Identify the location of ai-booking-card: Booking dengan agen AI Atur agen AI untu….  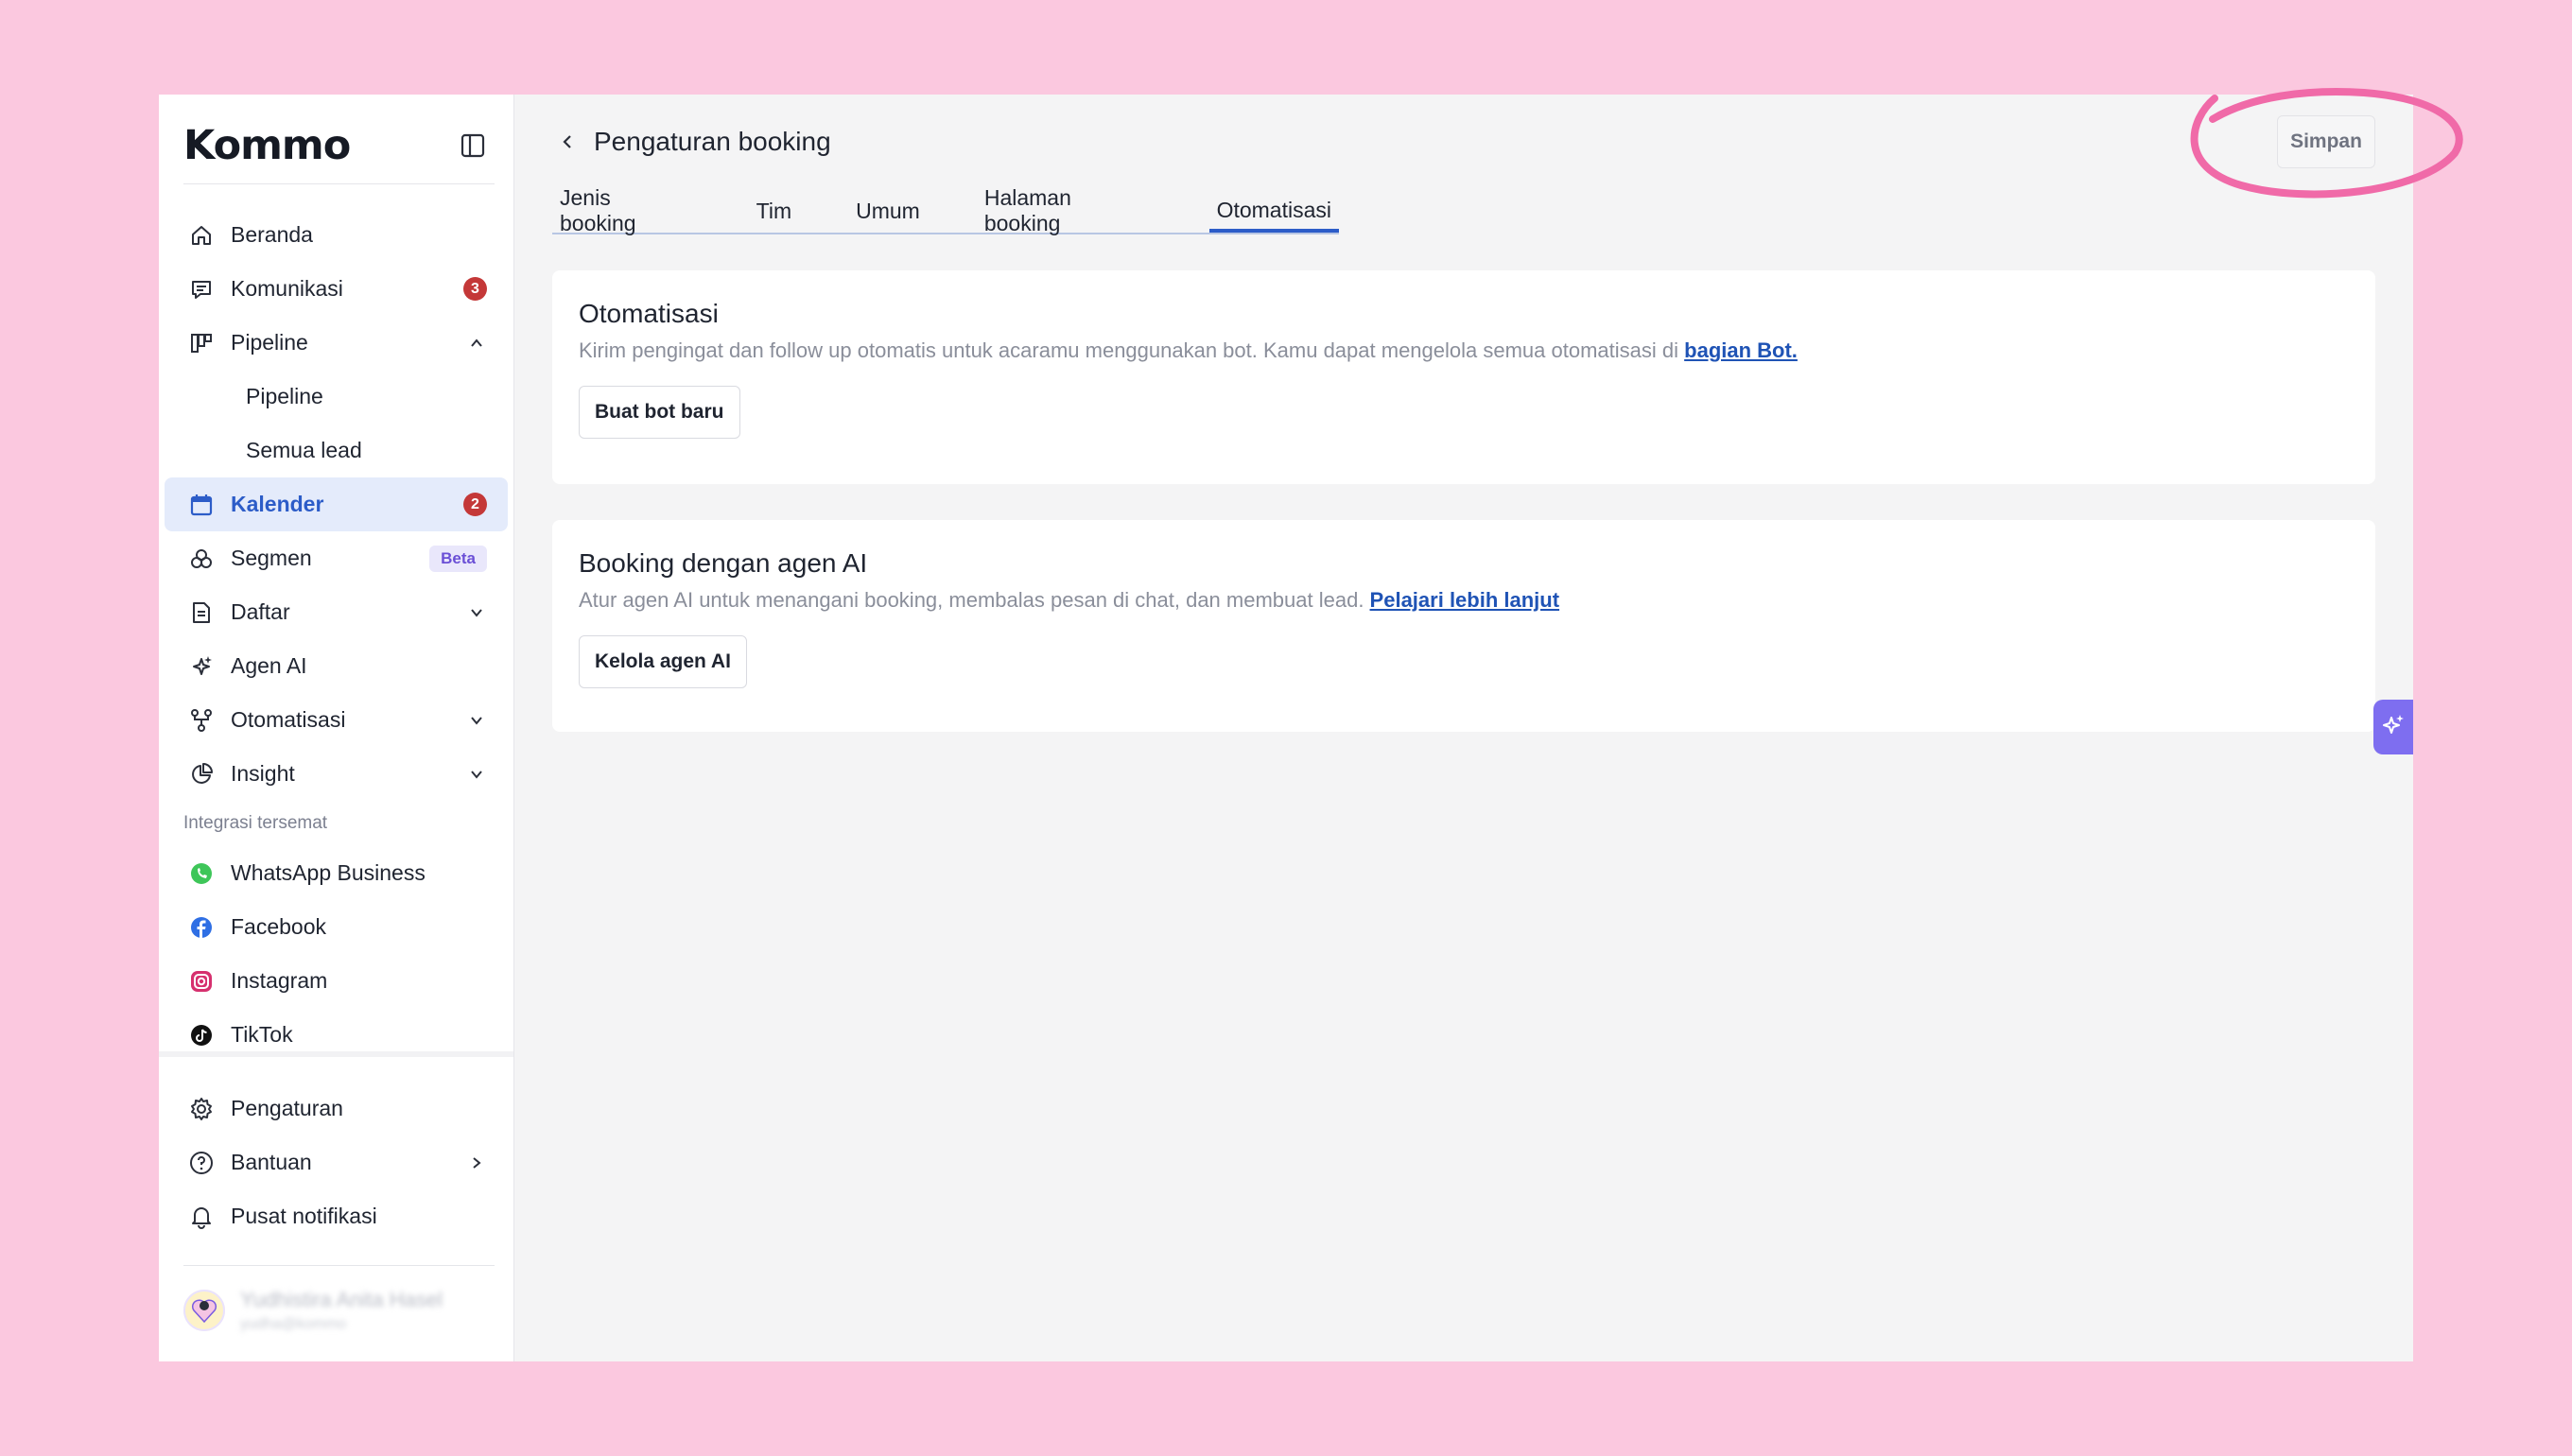
(1463, 626).